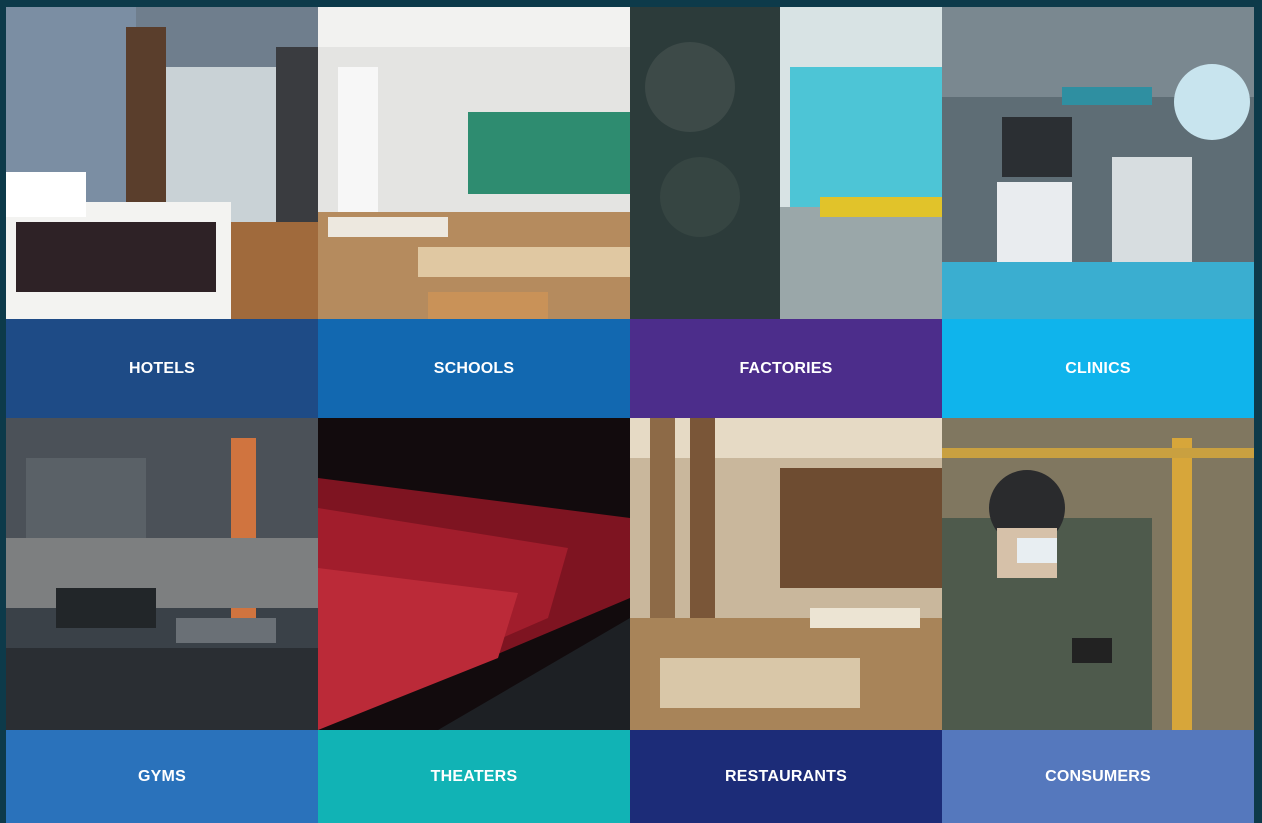 The width and height of the screenshot is (1262, 823). I want to click on clinics-label: CLINICS, so click(1098, 368).